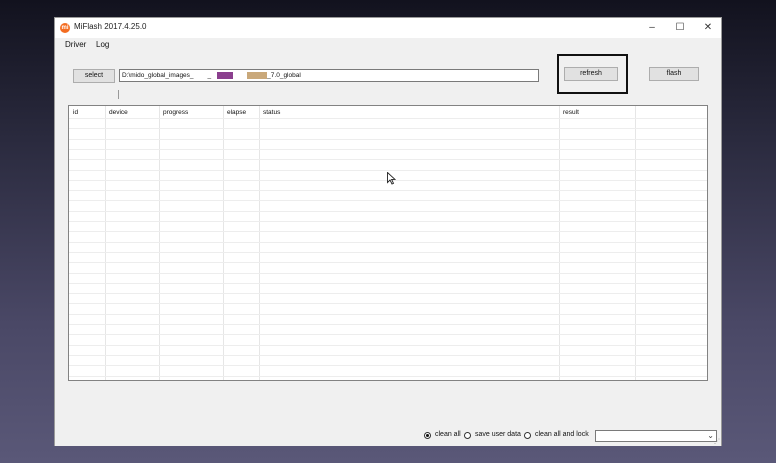 Image resolution: width=776 pixels, height=463 pixels. I want to click on clean-all-radio, so click(427, 435).